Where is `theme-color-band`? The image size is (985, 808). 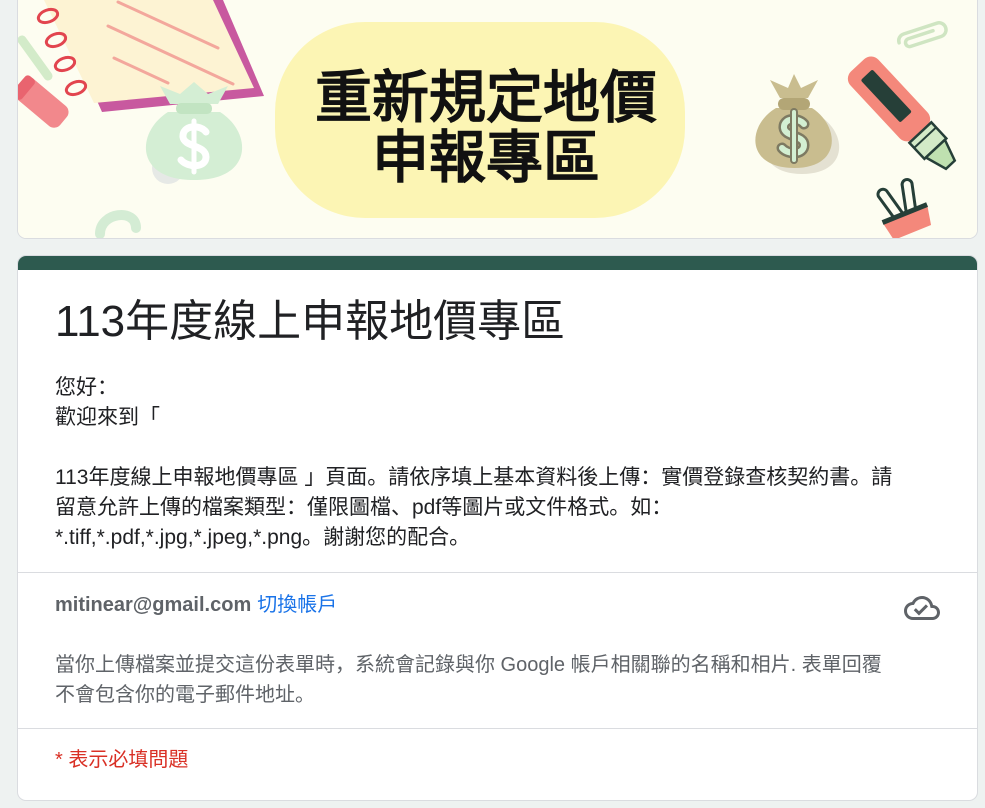 theme-color-band is located at coordinates (497, 263).